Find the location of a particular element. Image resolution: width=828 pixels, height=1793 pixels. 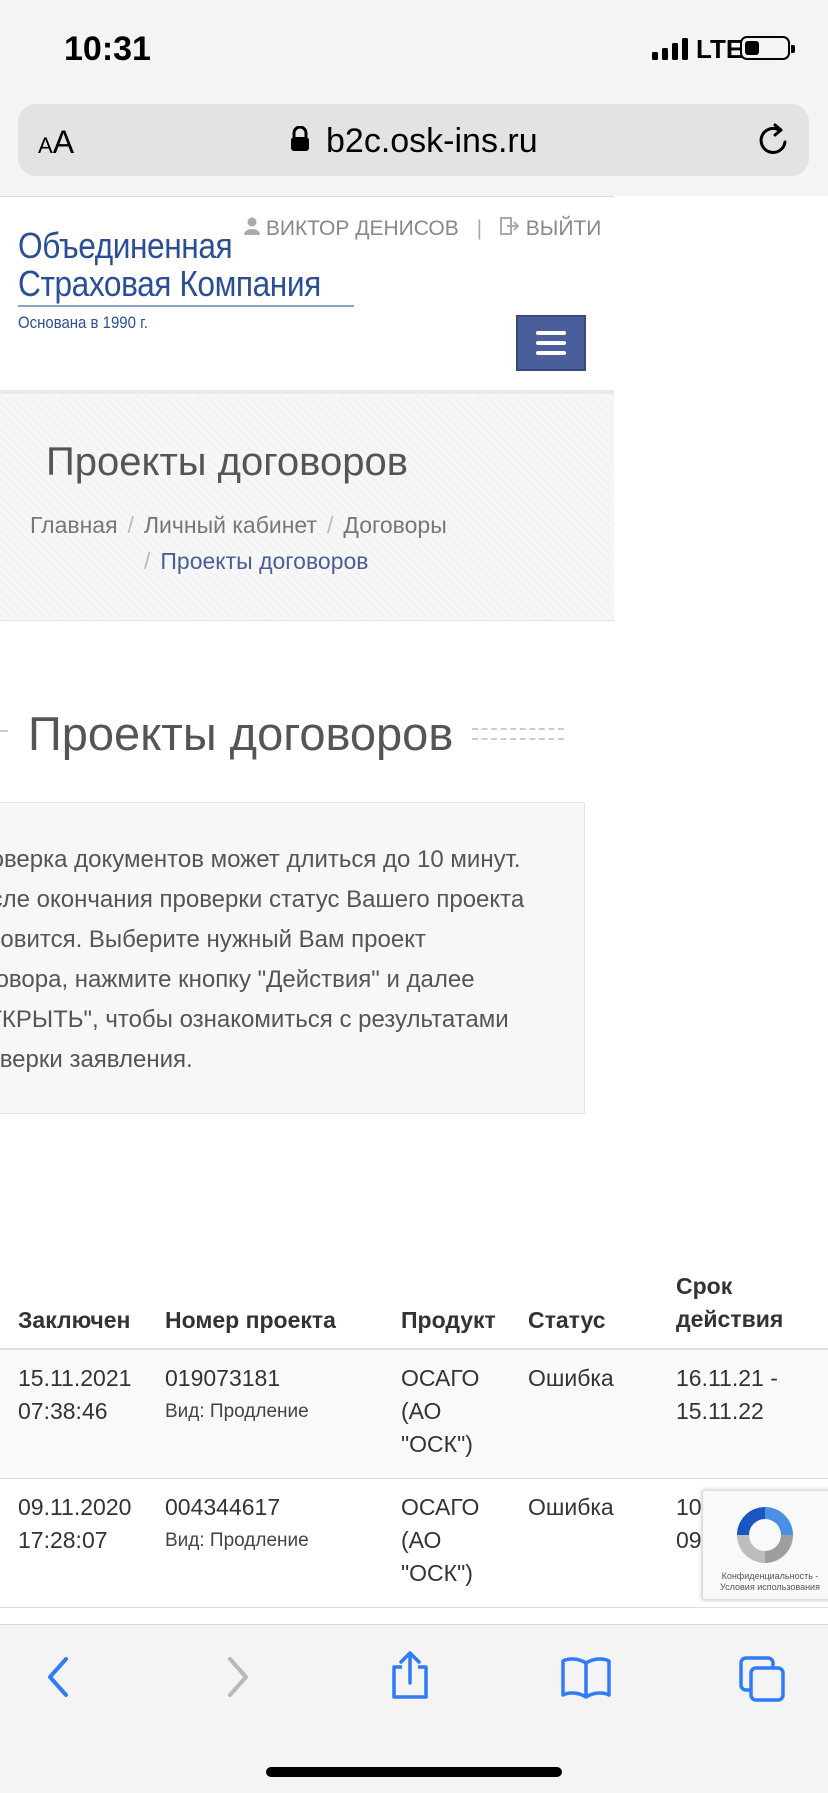

battery-icon is located at coordinates (767, 48).